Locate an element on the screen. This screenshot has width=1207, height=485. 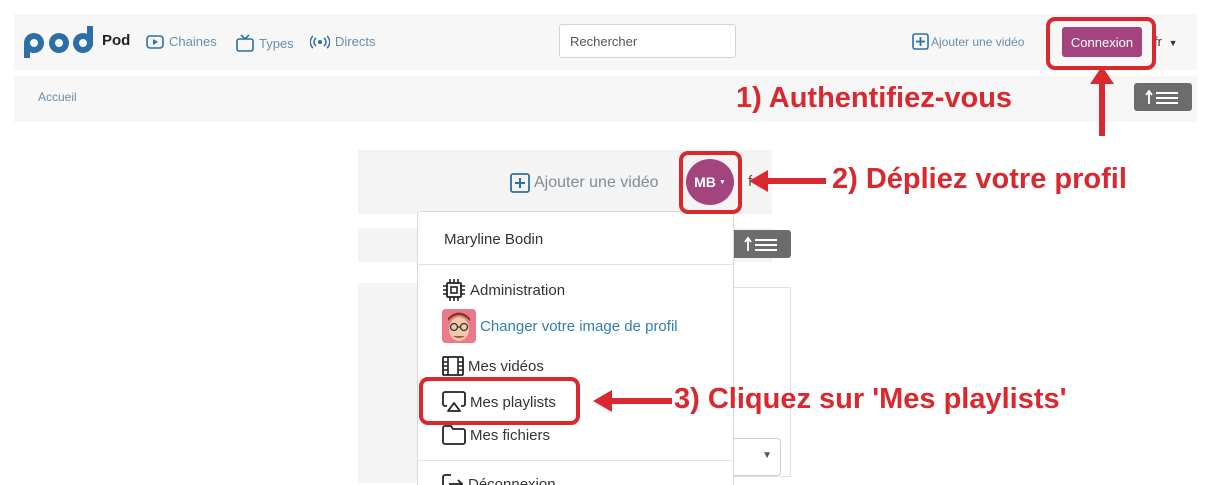
tv-icon is located at coordinates (245, 43).